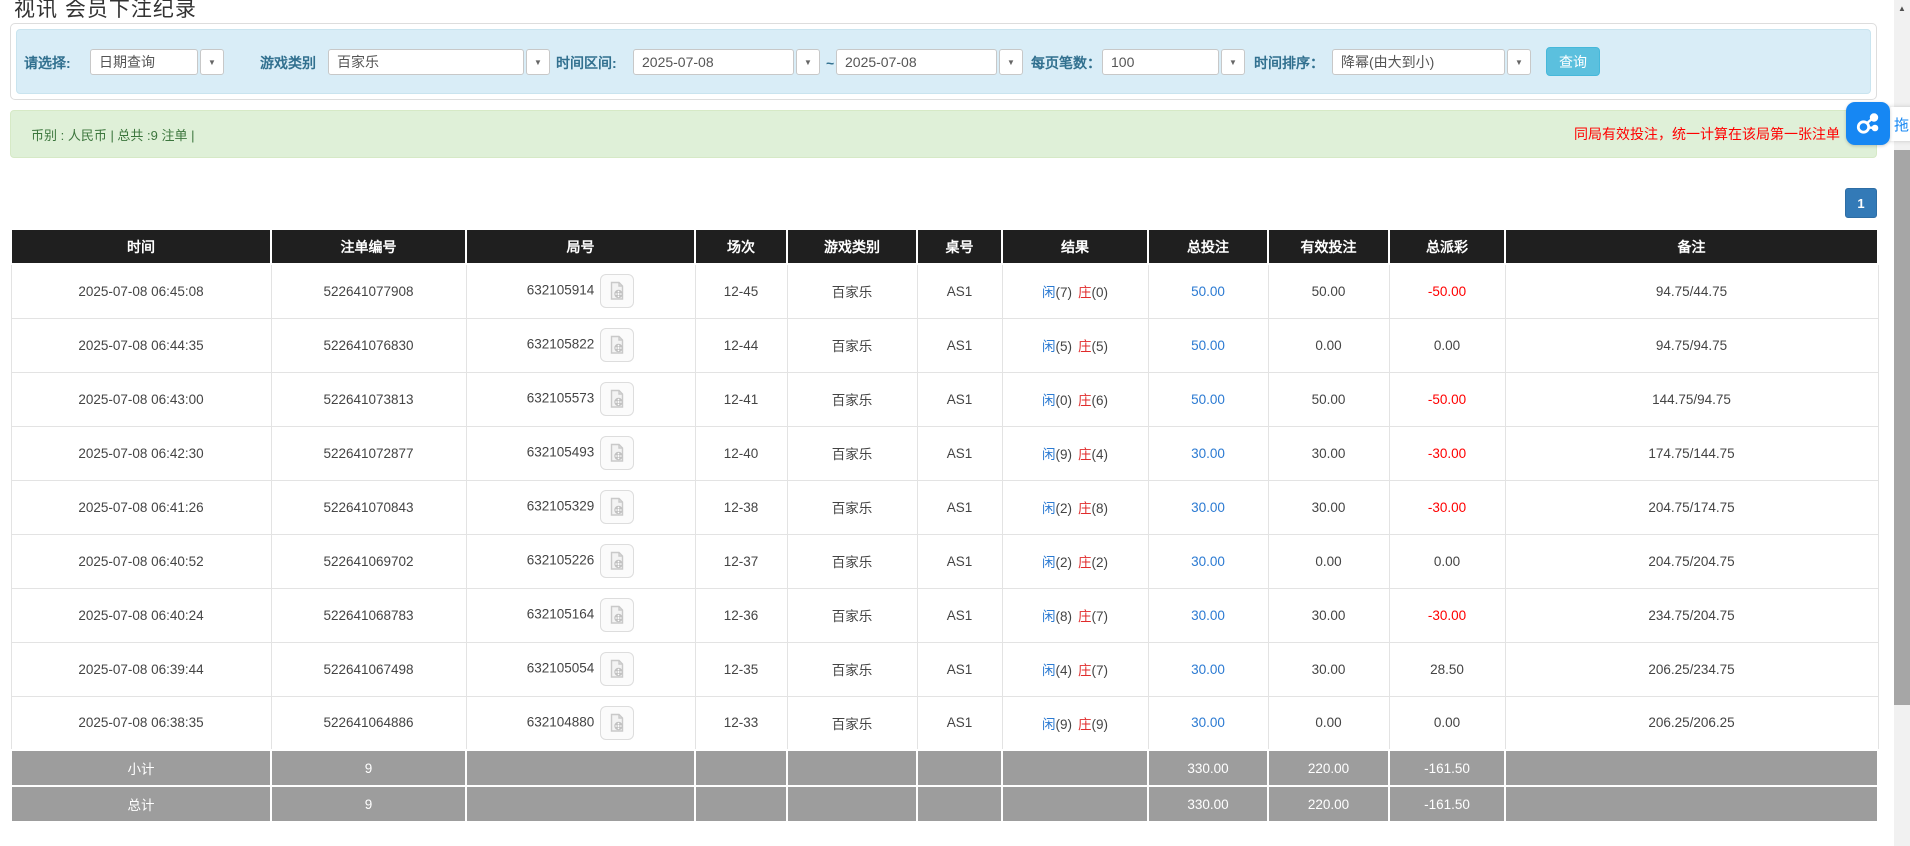  What do you see at coordinates (1447, 615) in the screenshot?
I see `cell-payout: -30.00` at bounding box center [1447, 615].